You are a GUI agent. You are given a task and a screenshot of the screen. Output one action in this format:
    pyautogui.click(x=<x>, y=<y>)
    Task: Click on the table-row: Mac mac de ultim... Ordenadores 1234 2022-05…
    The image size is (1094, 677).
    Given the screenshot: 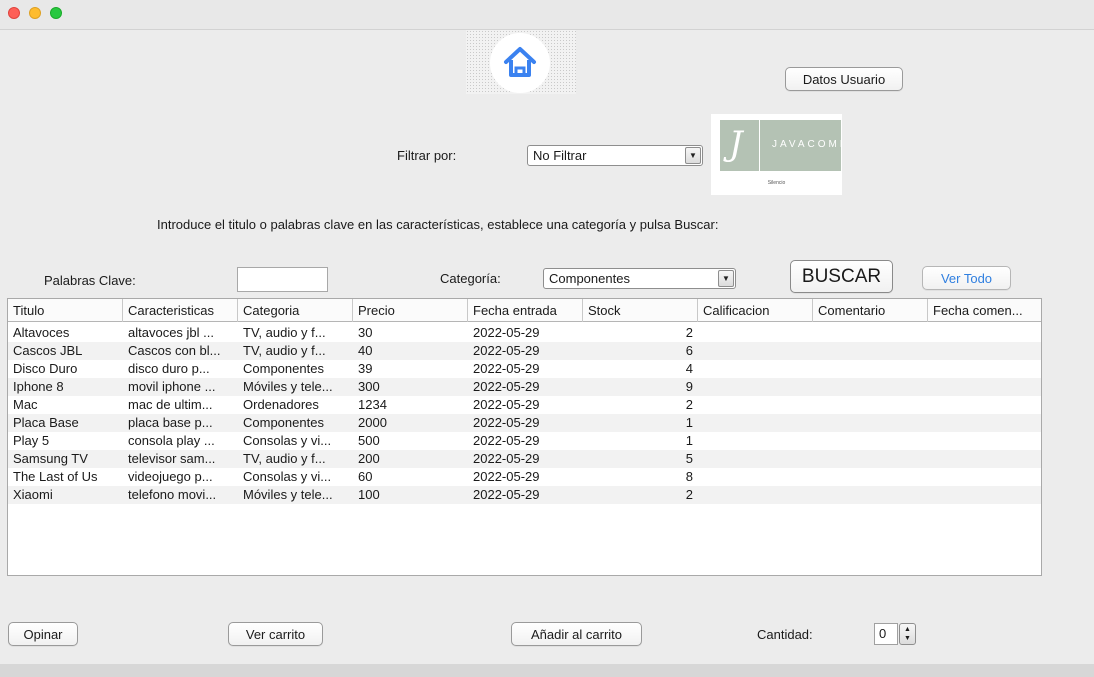 What is the action you would take?
    pyautogui.click(x=524, y=405)
    